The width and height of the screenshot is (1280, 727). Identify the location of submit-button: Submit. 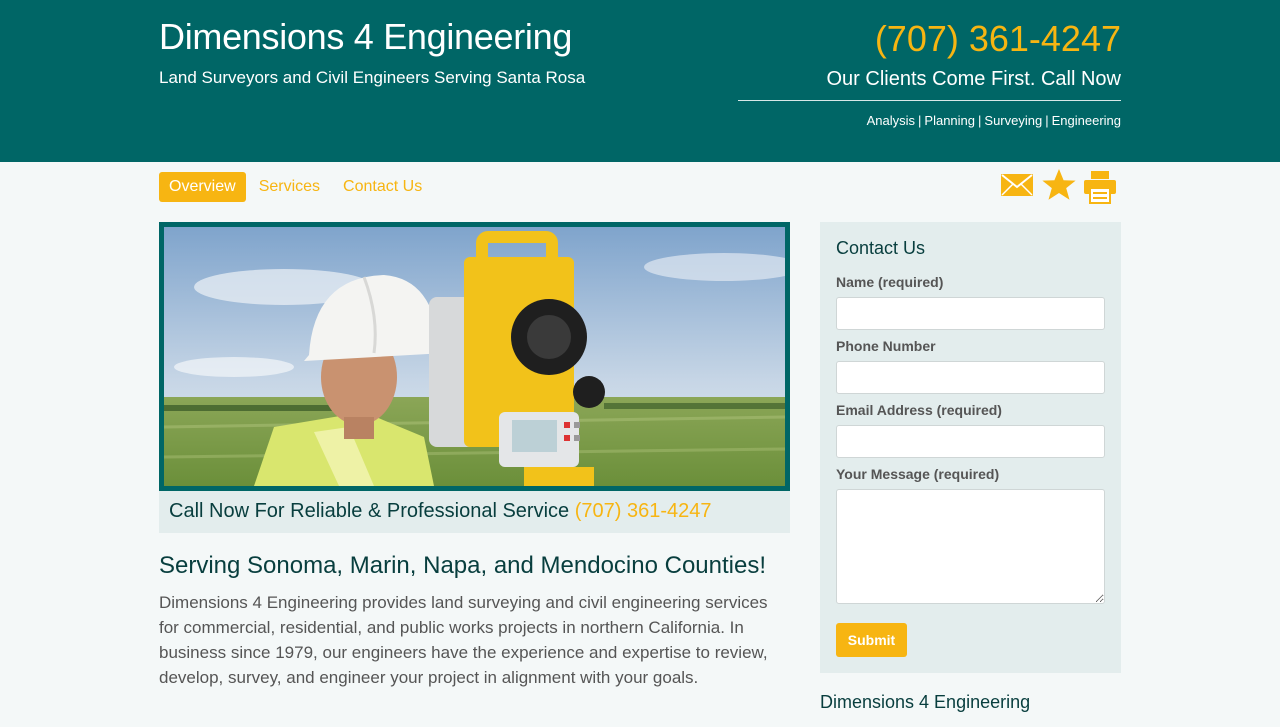
(871, 640).